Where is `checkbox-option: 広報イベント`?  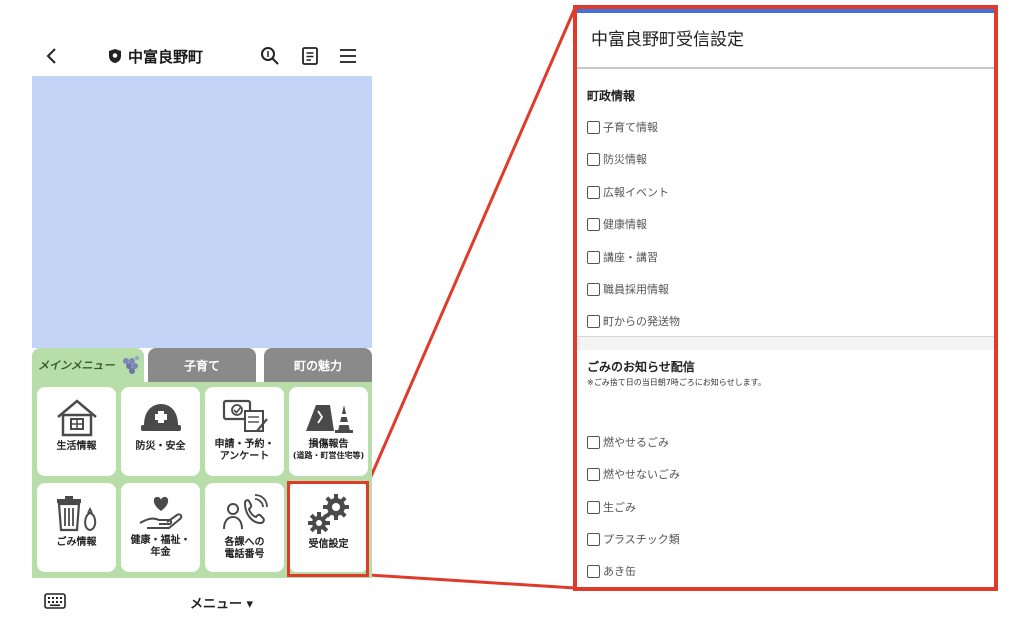
checkbox-option: 広報イベント is located at coordinates (628, 192).